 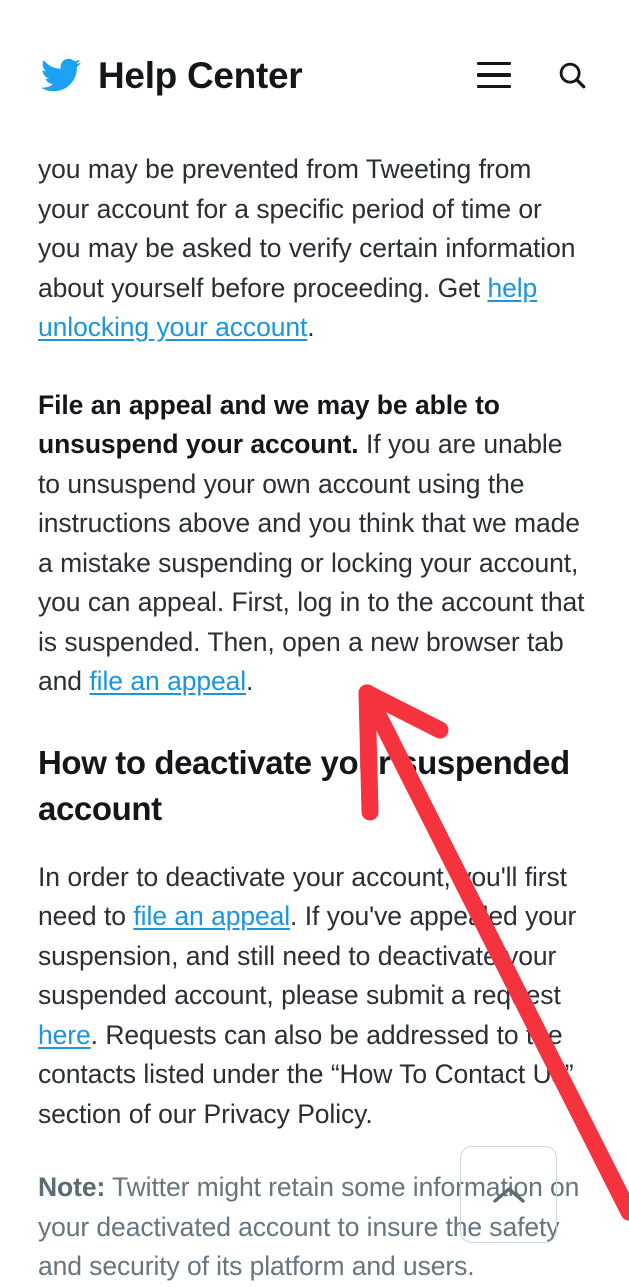 What do you see at coordinates (538, 75) in the screenshot?
I see `header-actions` at bounding box center [538, 75].